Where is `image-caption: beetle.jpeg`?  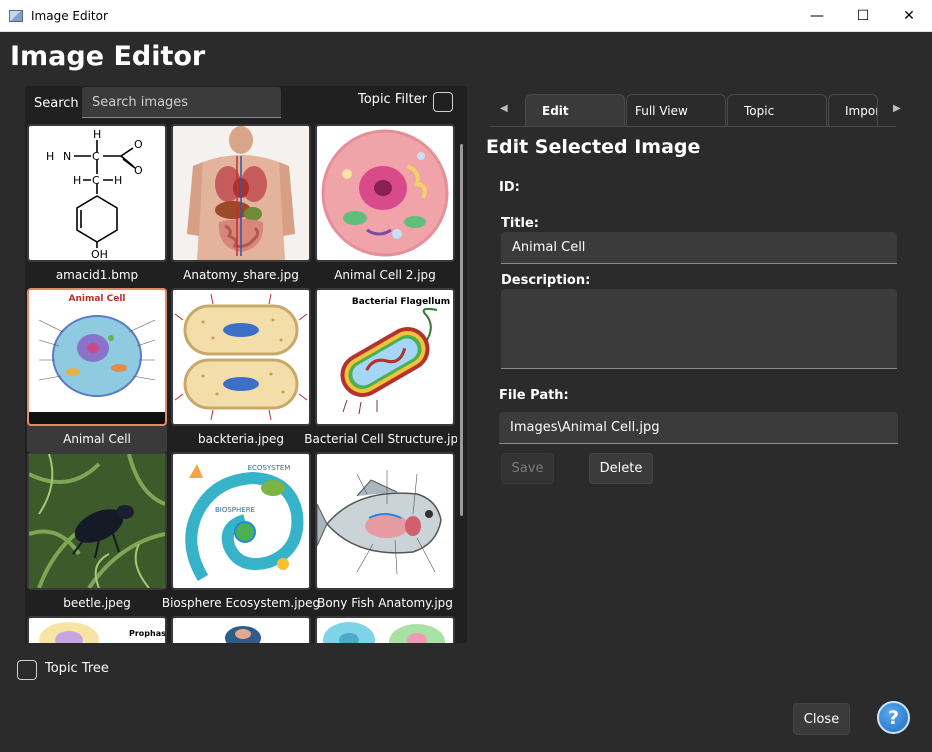 image-caption: beetle.jpeg is located at coordinates (97, 603).